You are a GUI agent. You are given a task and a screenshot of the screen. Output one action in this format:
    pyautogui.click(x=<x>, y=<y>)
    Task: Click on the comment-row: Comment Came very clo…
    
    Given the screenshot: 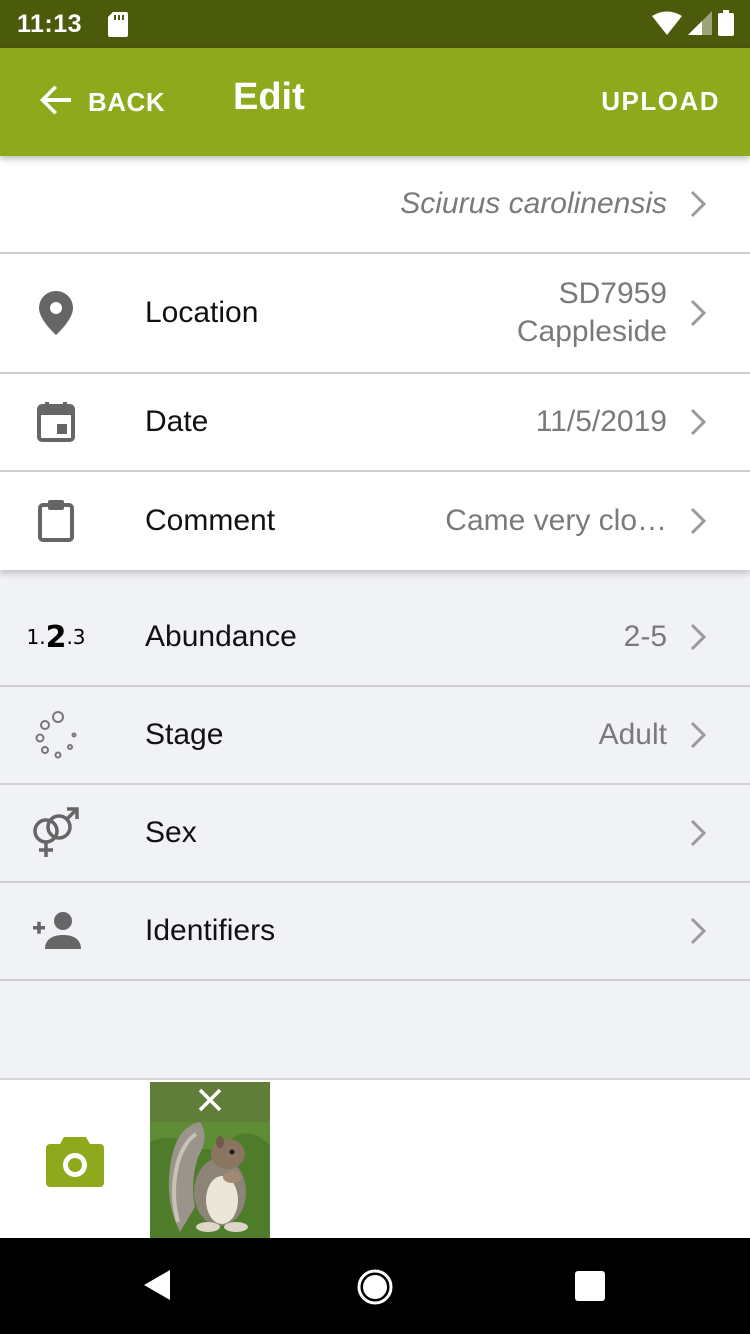 What is the action you would take?
    pyautogui.click(x=375, y=521)
    